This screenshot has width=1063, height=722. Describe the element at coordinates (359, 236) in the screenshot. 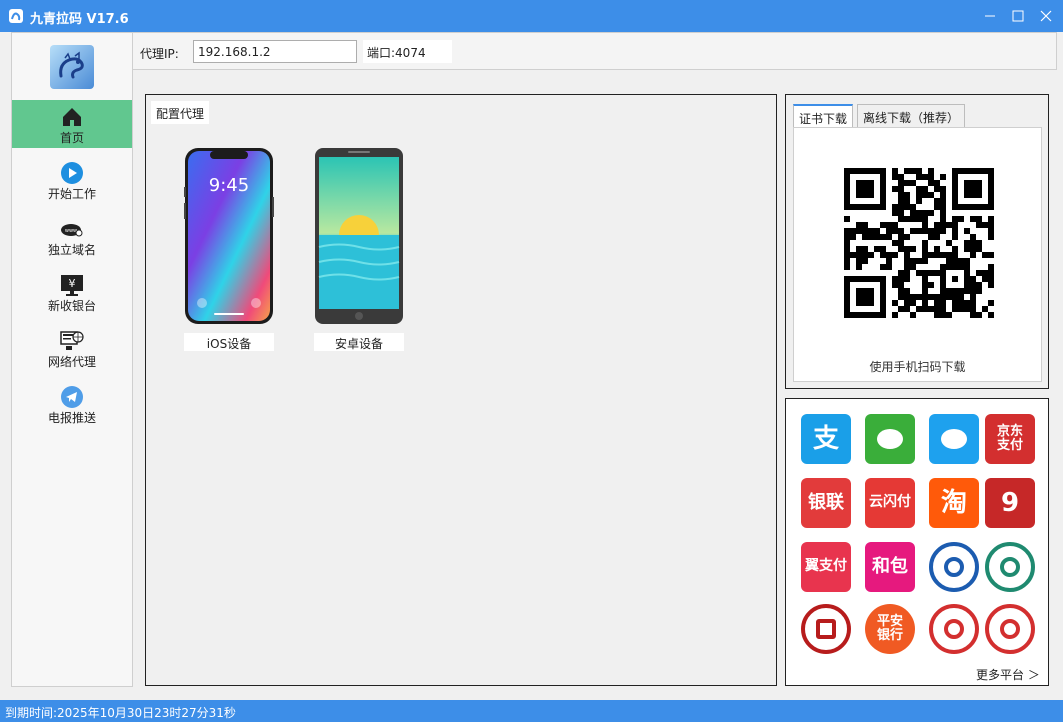

I see `android-phone-icon` at that location.